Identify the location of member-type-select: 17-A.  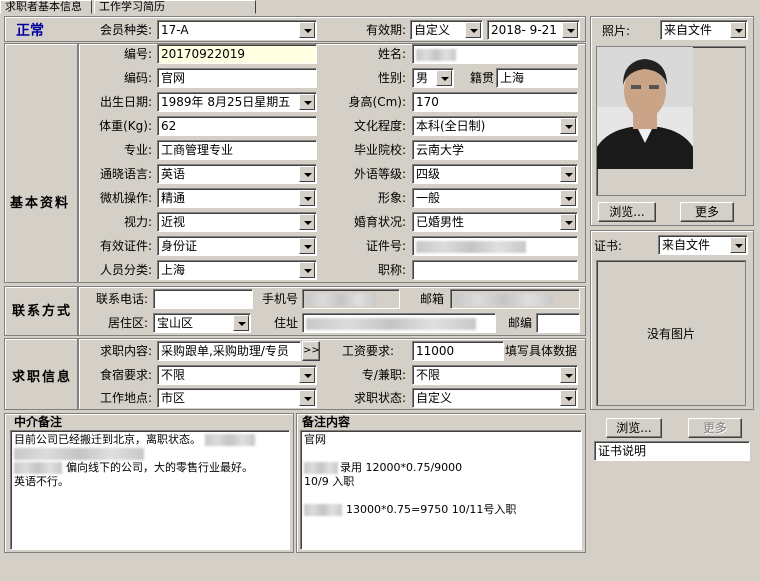
(237, 30).